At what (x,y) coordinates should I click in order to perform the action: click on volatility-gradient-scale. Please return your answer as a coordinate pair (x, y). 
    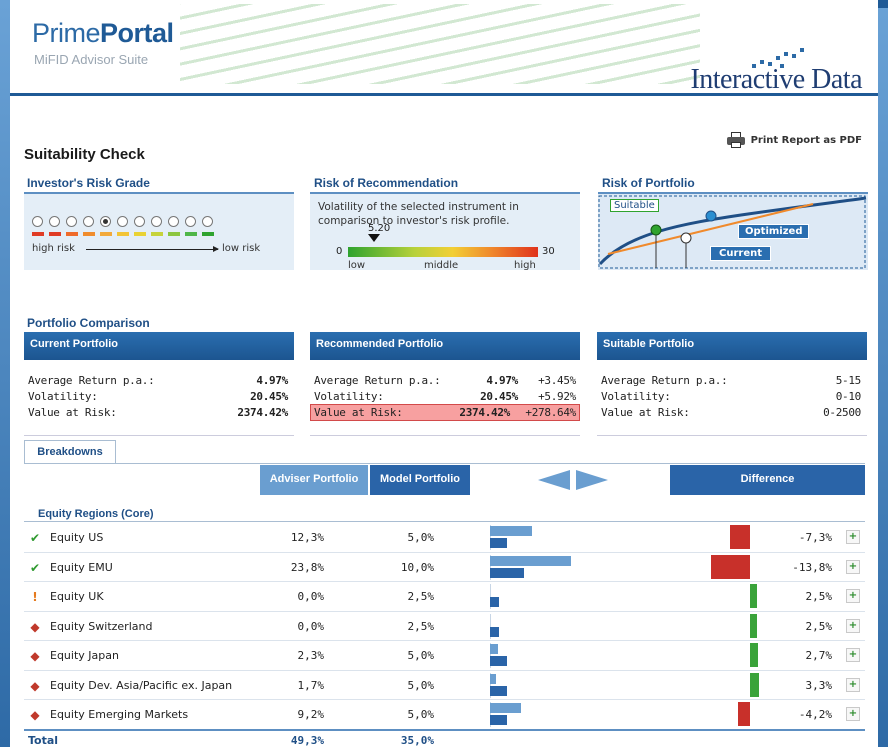
    Looking at the image, I should click on (443, 252).